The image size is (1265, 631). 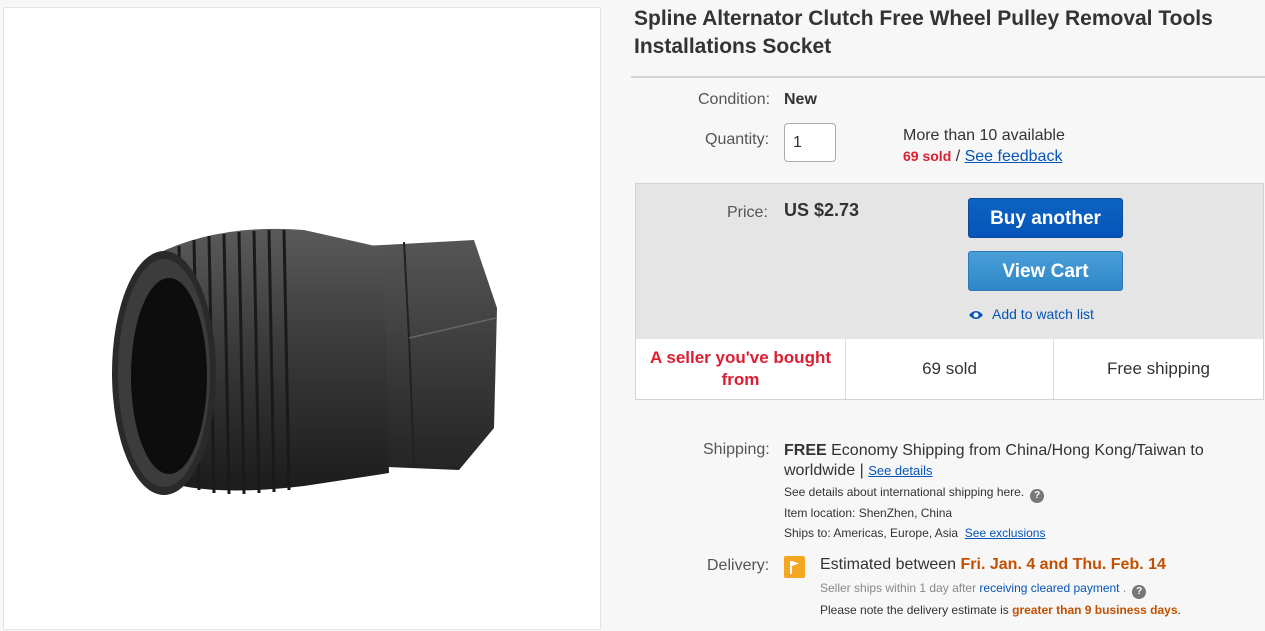 I want to click on price-value: US $2.73, so click(x=822, y=210).